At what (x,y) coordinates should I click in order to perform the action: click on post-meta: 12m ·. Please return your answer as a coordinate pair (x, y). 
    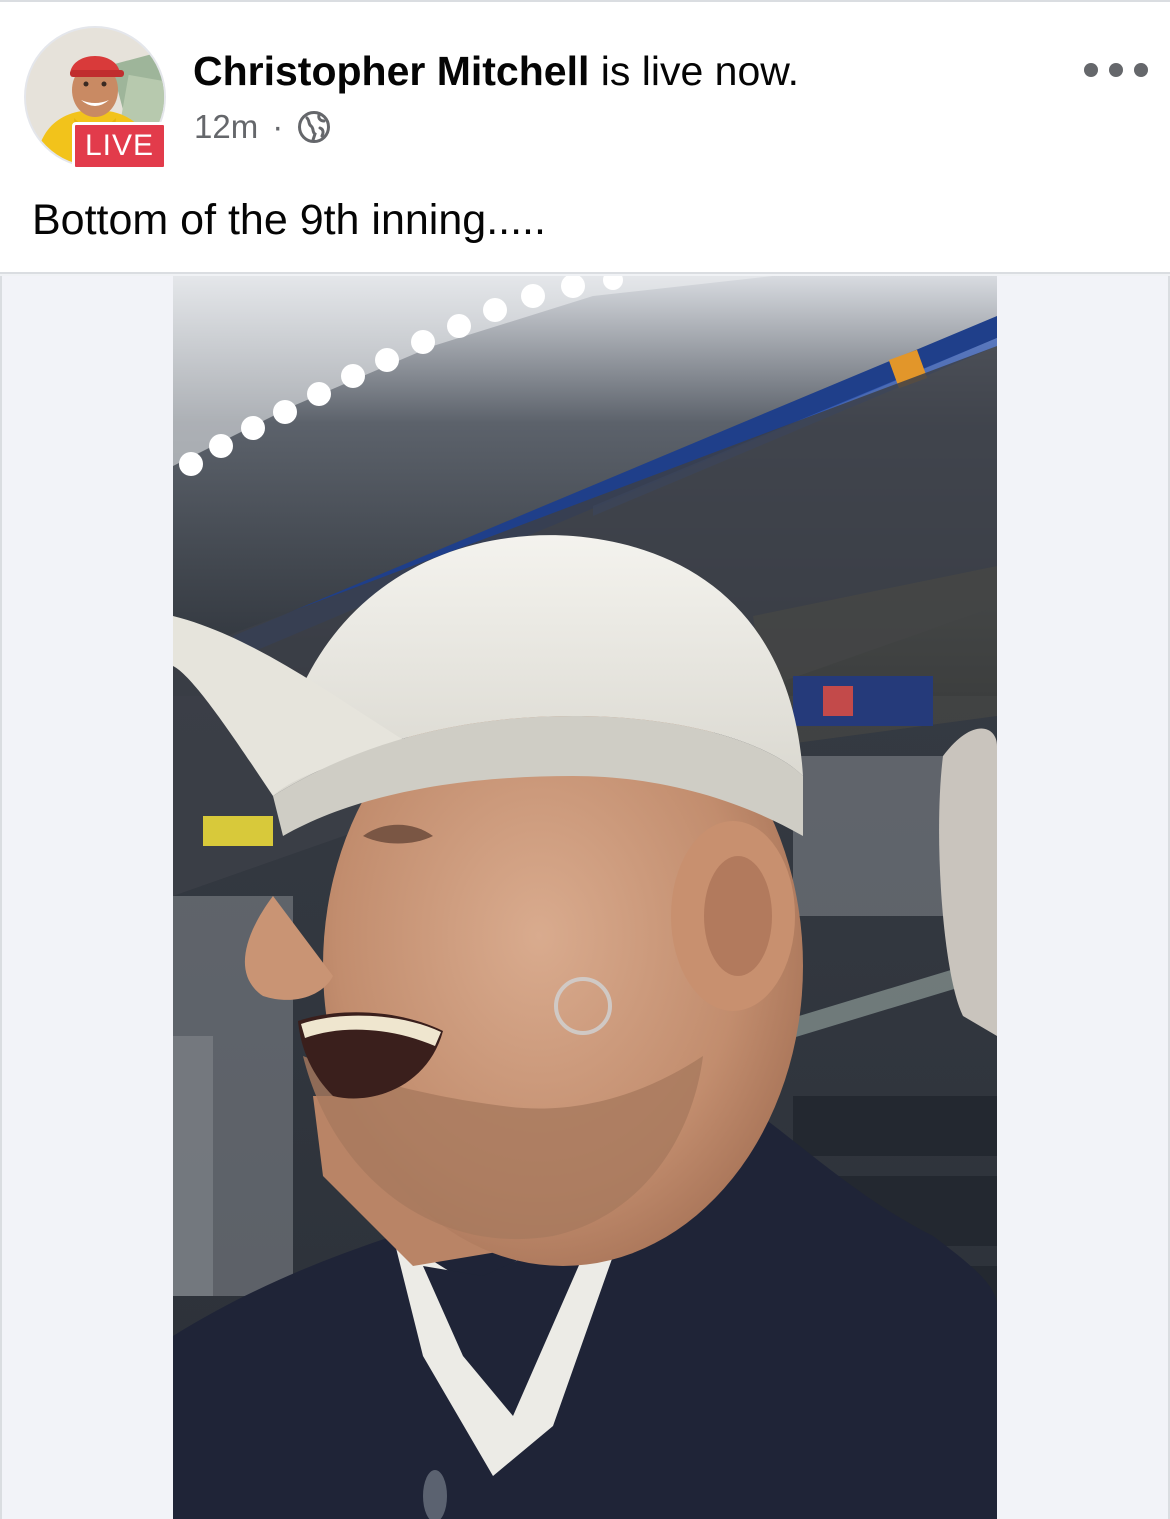
    Looking at the image, I should click on (262, 127).